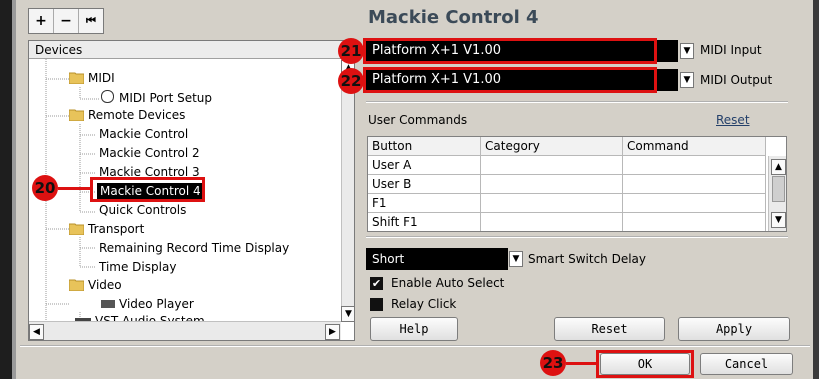 The image size is (819, 379). I want to click on table-row: F1, so click(567, 203).